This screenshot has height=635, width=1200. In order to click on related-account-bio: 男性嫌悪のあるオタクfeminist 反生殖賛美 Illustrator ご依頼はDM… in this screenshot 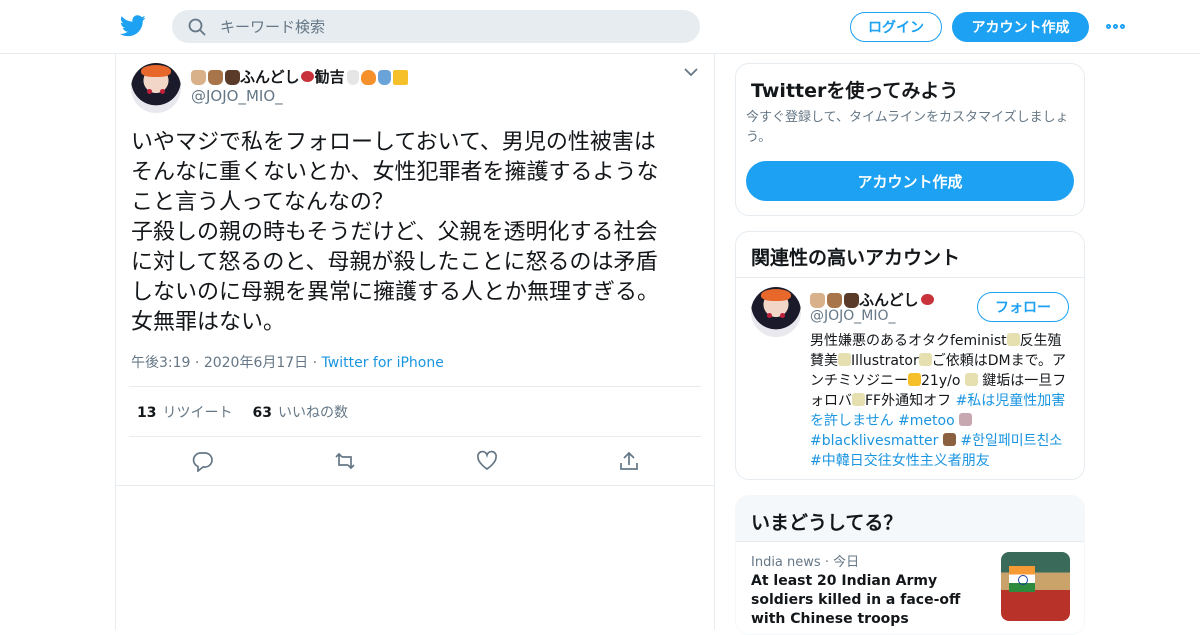, I will do `click(939, 401)`.